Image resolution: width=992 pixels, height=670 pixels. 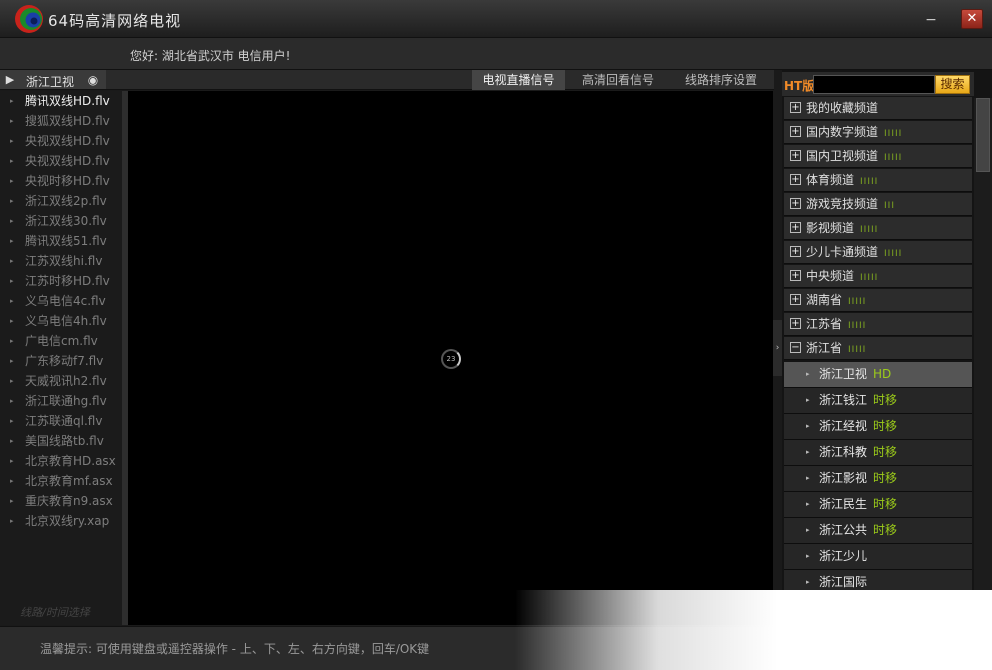 What do you see at coordinates (952, 84) in the screenshot?
I see `search-button: 搜索` at bounding box center [952, 84].